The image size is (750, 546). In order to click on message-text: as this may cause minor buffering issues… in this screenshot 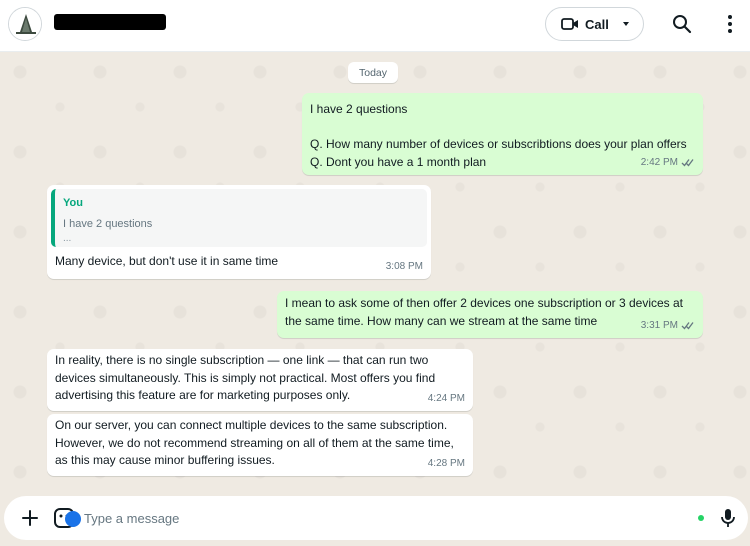, I will do `click(165, 460)`.